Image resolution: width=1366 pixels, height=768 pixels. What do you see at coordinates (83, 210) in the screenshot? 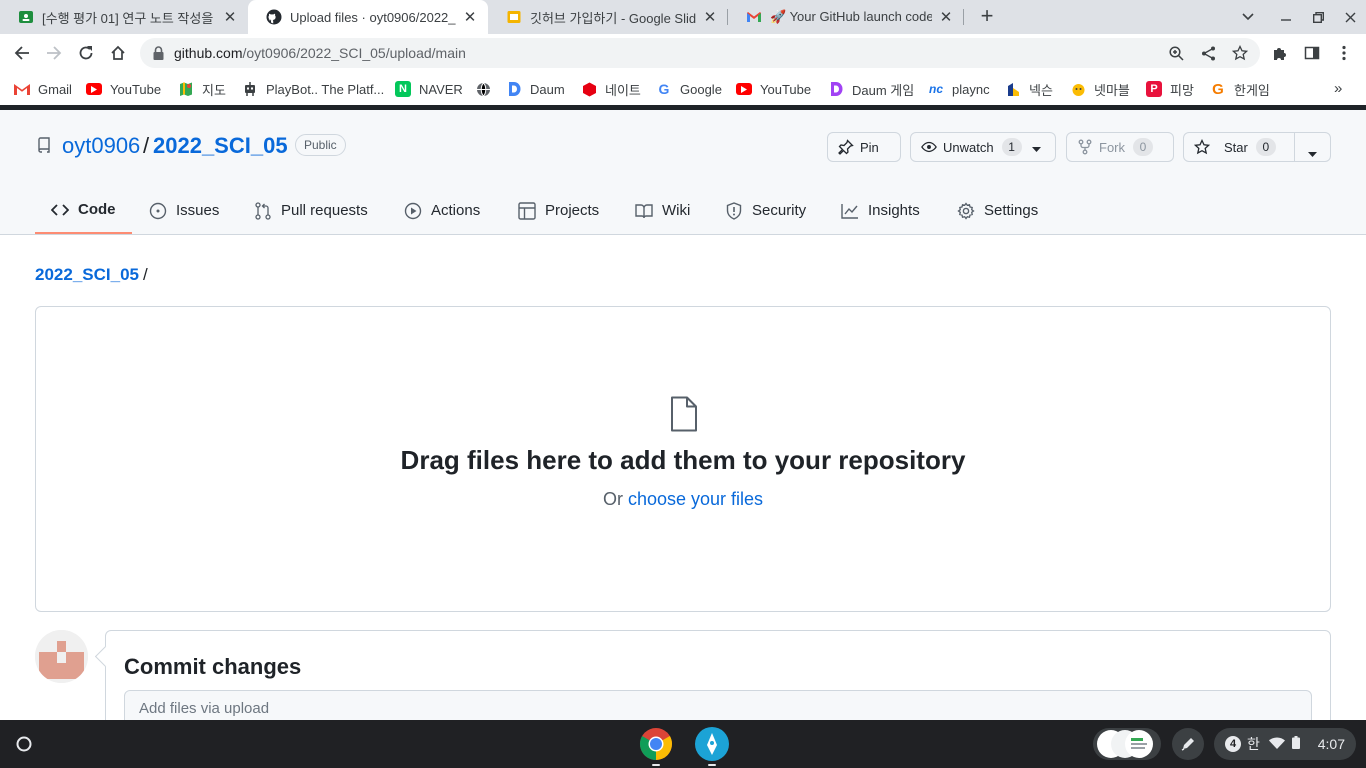
I see `tab-code: Code` at bounding box center [83, 210].